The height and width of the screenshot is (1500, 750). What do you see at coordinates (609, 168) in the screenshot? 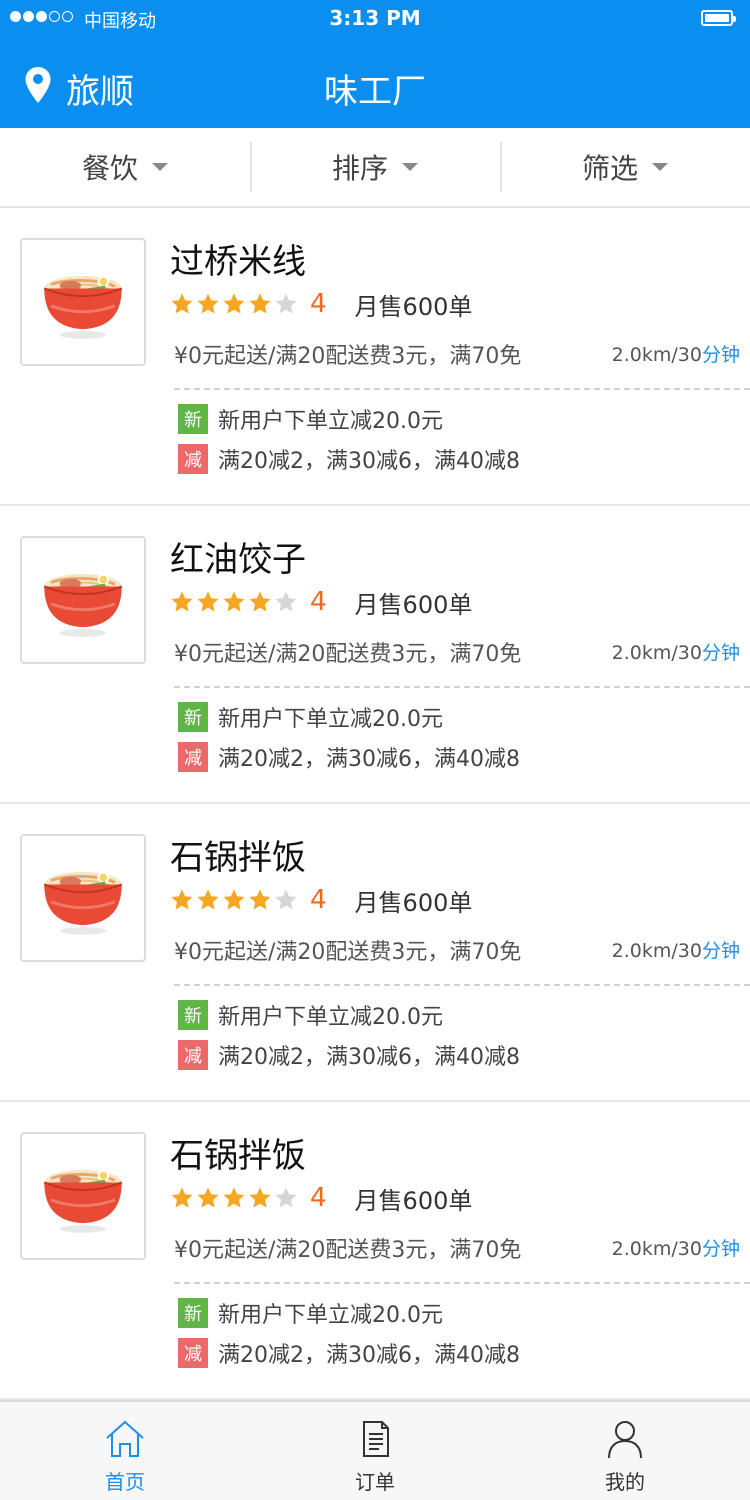
I see `filter-label: 筛选` at bounding box center [609, 168].